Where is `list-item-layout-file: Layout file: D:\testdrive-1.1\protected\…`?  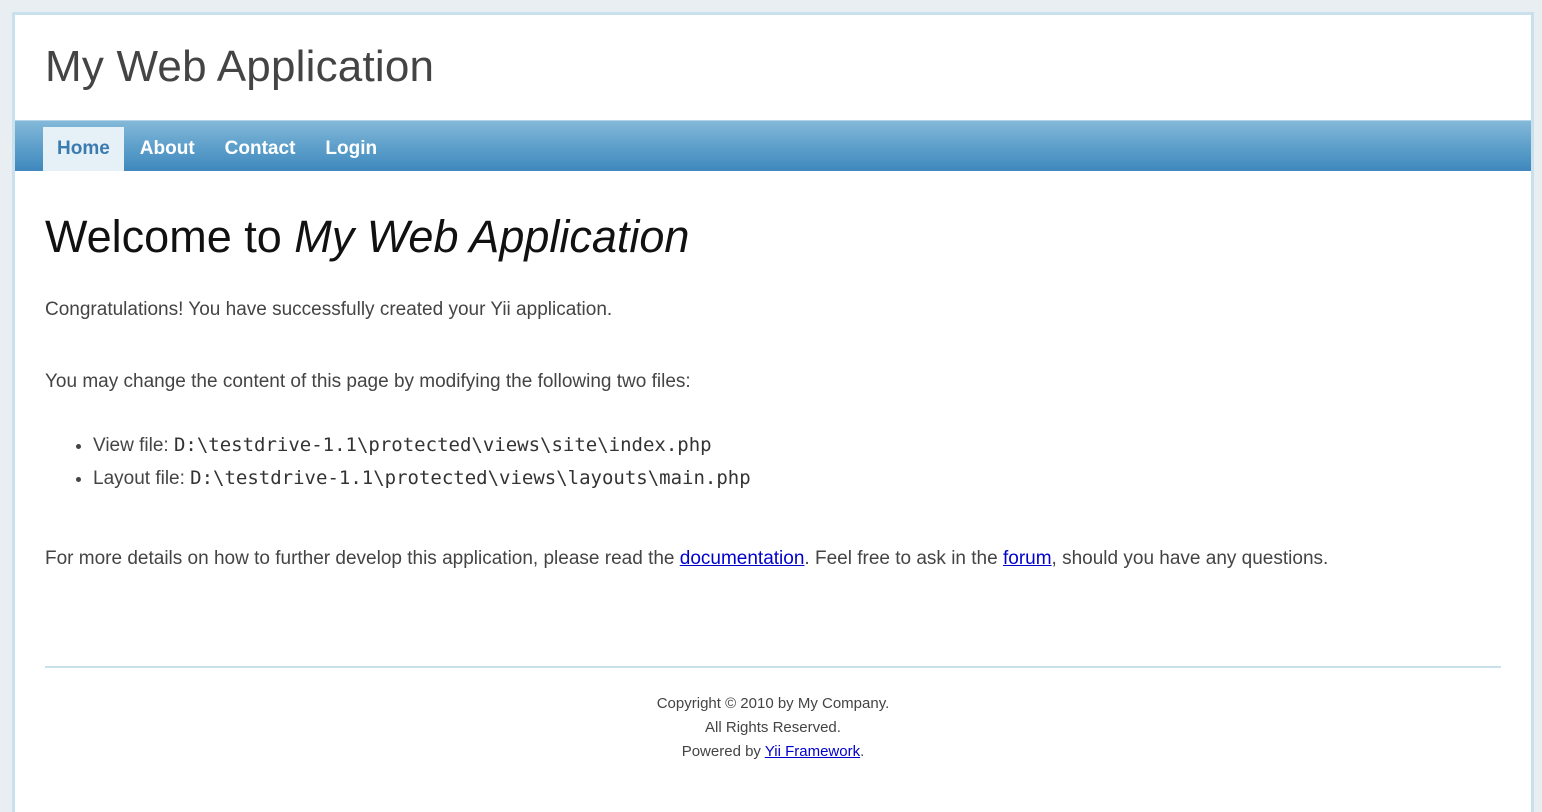 list-item-layout-file: Layout file: D:\testdrive-1.1\protected\… is located at coordinates (422, 478).